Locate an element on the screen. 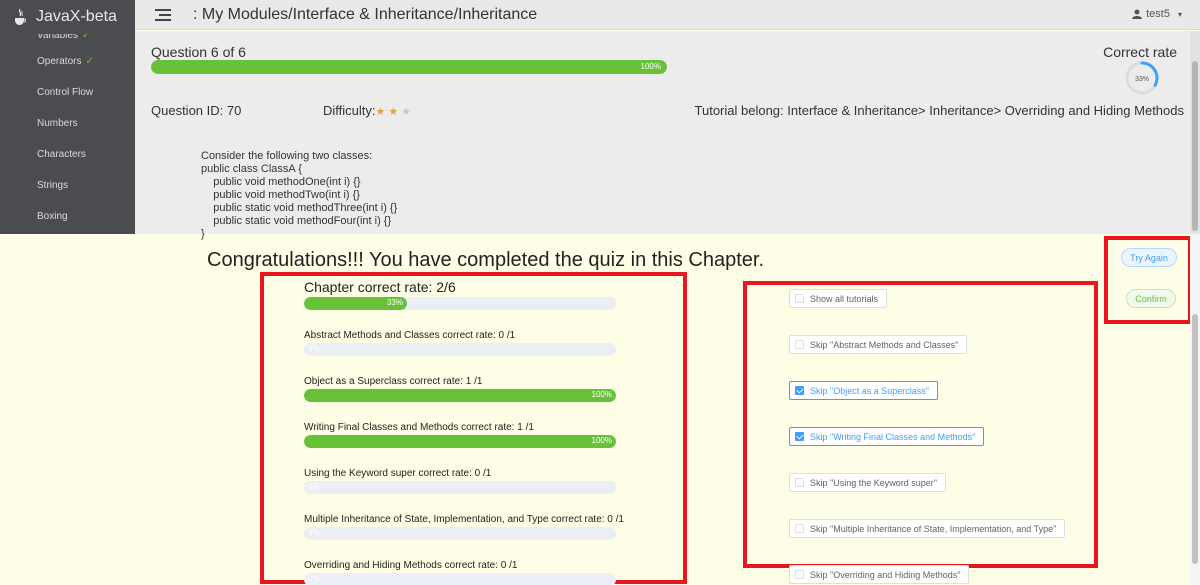 The image size is (1200, 585). check-icon: ✓ is located at coordinates (89, 61).